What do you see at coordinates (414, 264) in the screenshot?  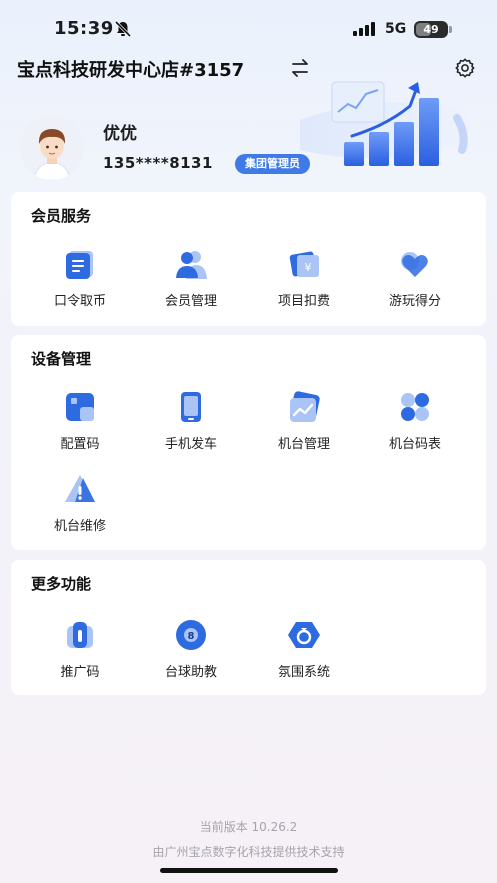 I see `heart-icon` at bounding box center [414, 264].